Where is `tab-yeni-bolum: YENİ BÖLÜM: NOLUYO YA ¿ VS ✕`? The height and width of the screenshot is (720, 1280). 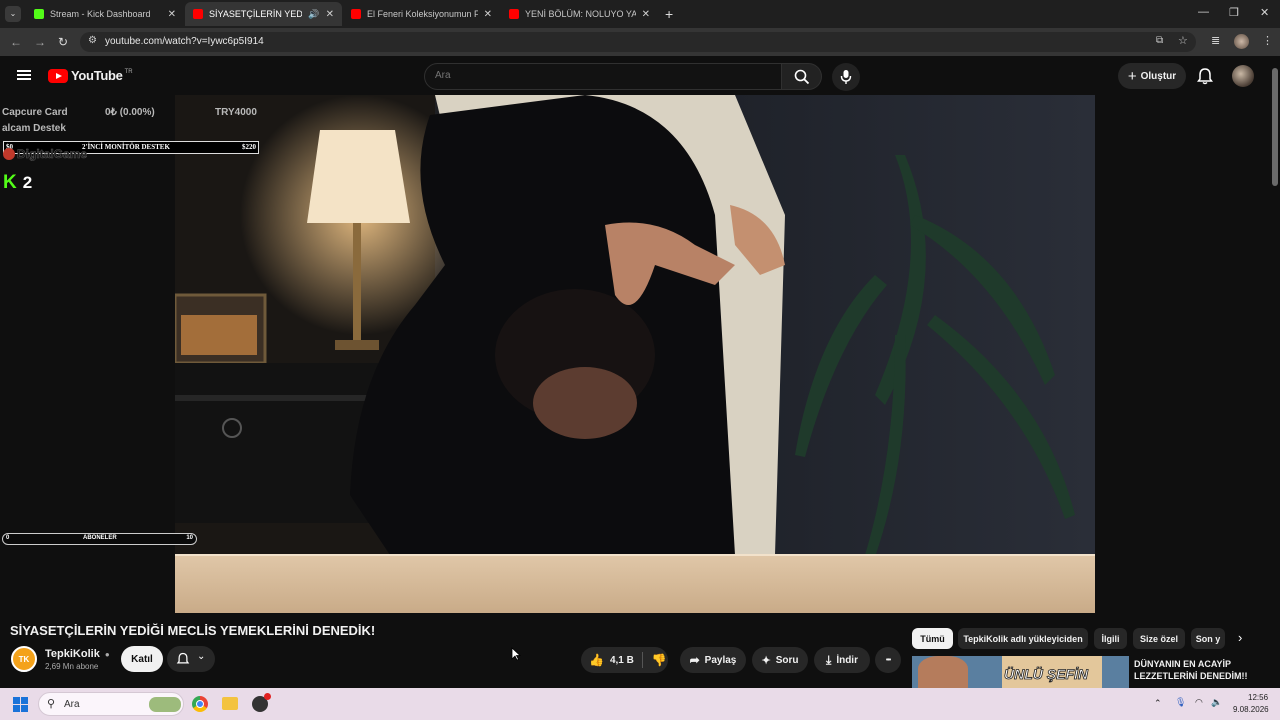
tab-yeni-bolum: YENİ BÖLÜM: NOLUYO YA ¿ VS ✕ is located at coordinates (579, 14).